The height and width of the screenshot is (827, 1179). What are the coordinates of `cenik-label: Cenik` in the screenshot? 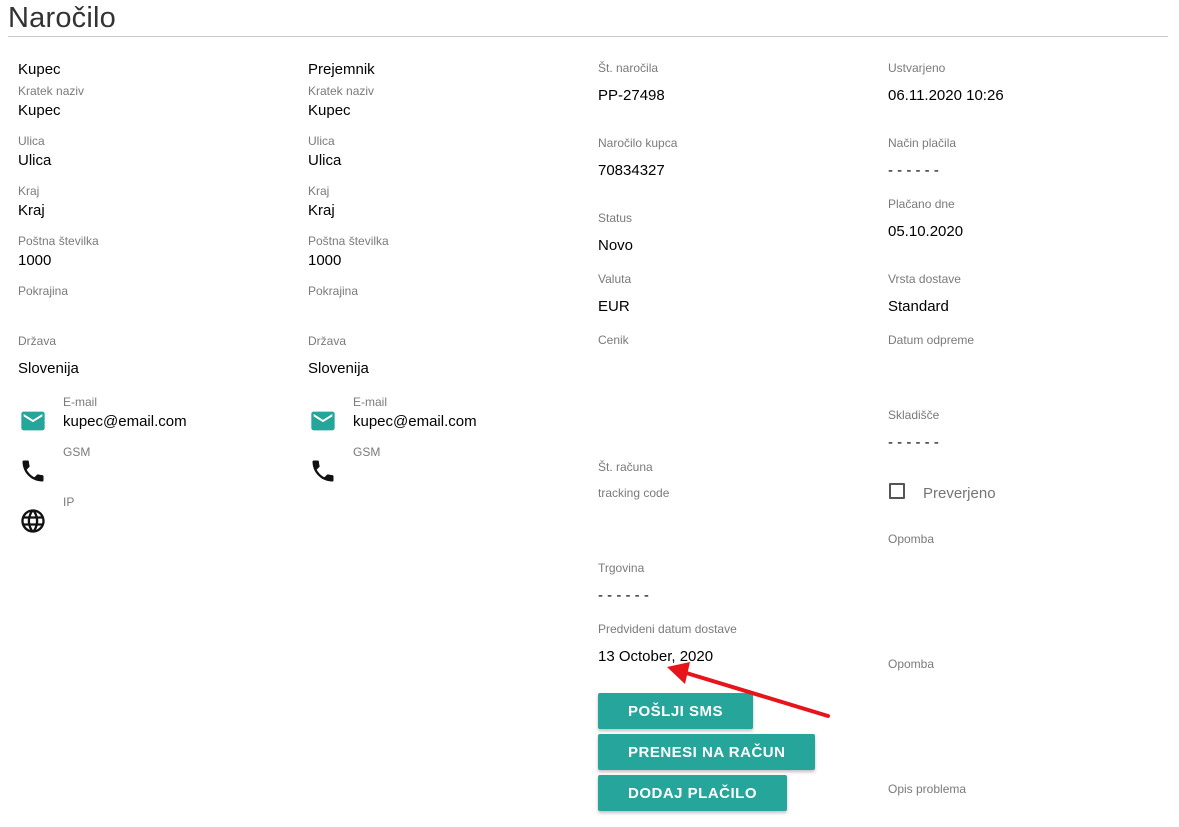 It's located at (613, 340).